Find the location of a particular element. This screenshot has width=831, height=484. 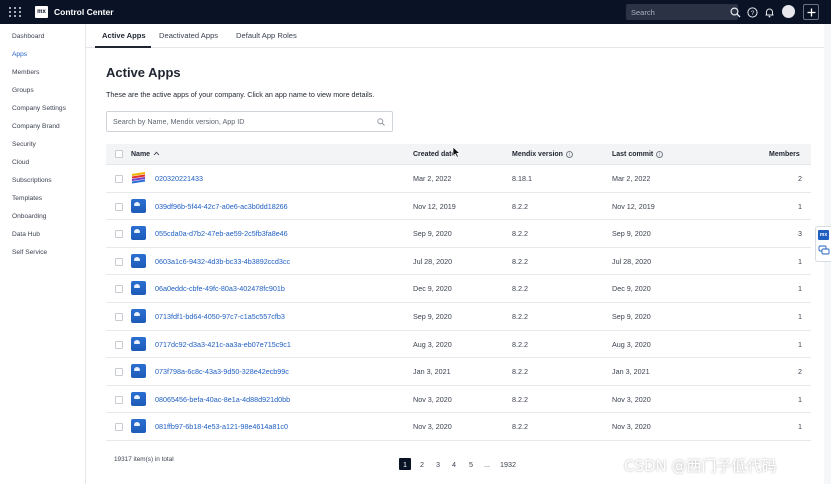

app-name-link: 08065456-befa-40ac-8e1a-4d88d921d0bb is located at coordinates (222, 399).